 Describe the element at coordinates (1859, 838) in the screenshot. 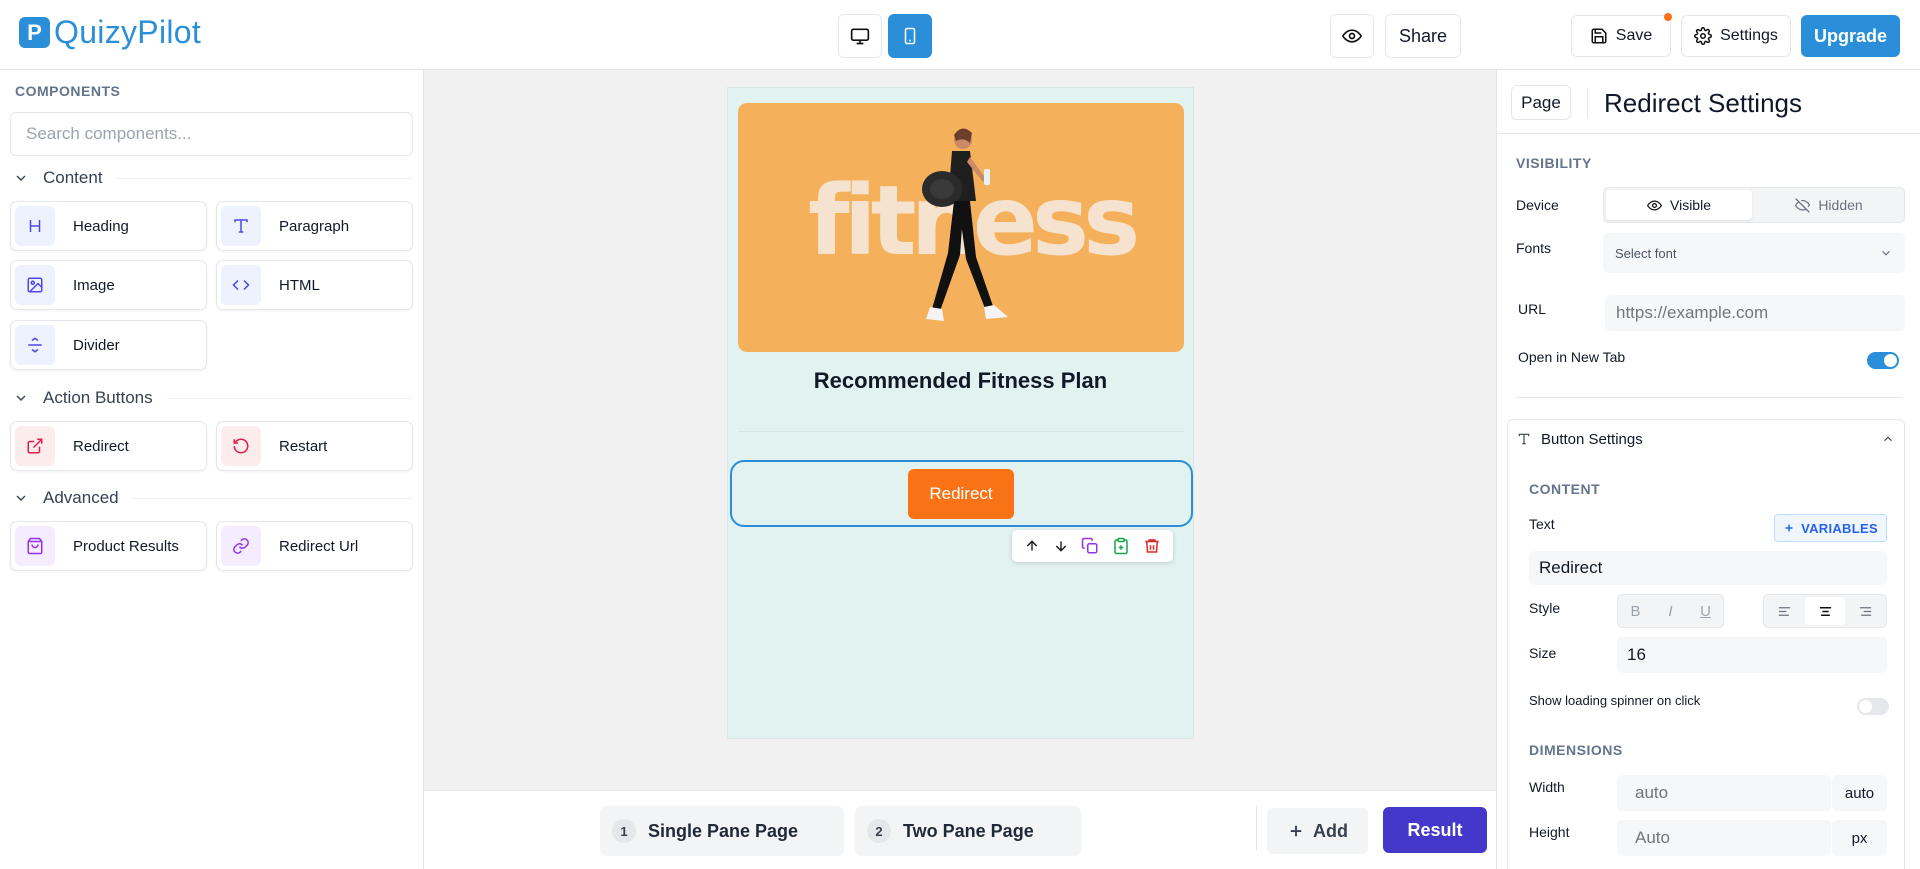

I see `height-unit-select: px` at that location.